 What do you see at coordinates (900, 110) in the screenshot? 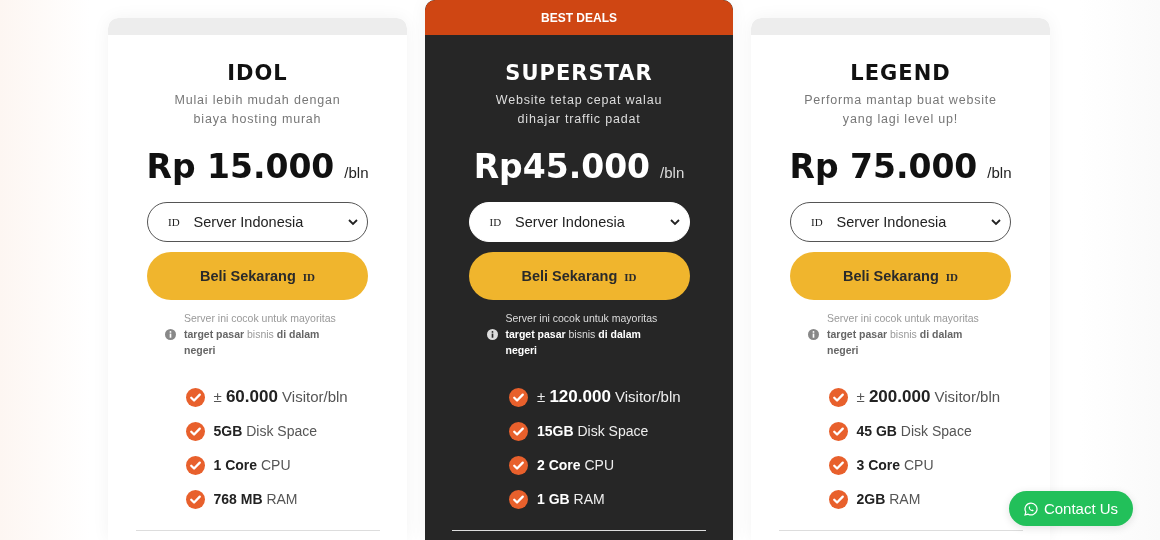
I see `plan-description: Performa mantap buat website yang lagi level up!` at bounding box center [900, 110].